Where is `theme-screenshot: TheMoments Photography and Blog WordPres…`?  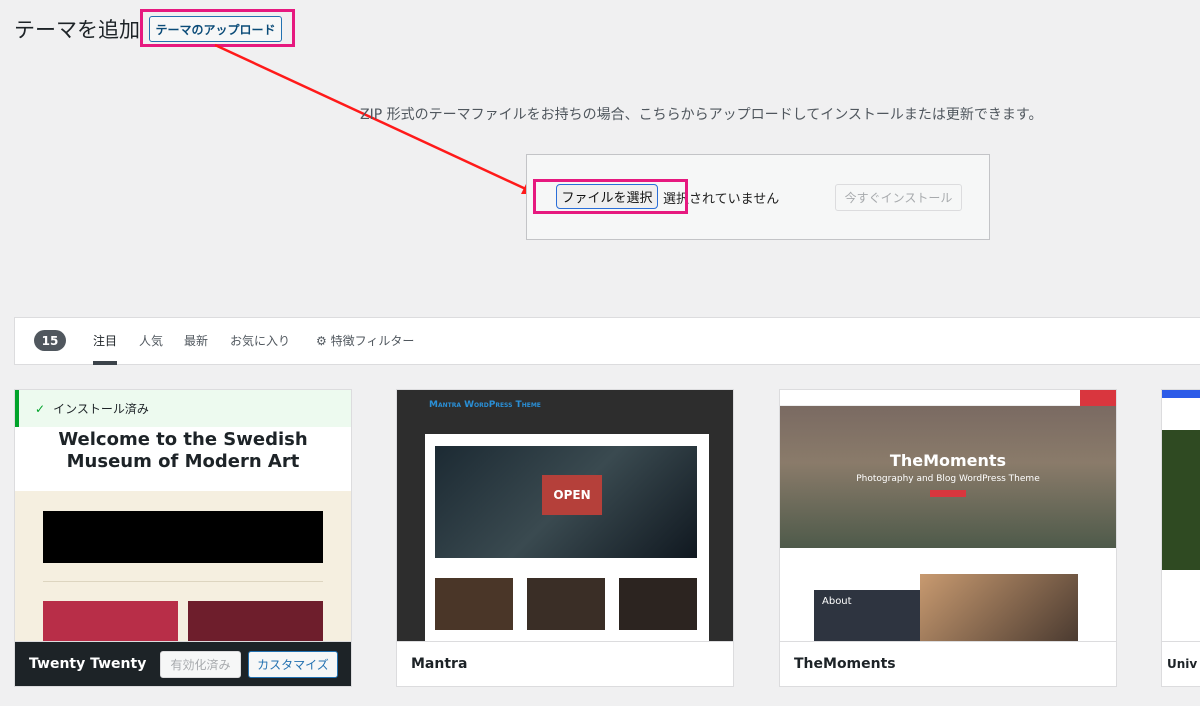
theme-screenshot: TheMoments Photography and Blog WordPres… is located at coordinates (948, 516).